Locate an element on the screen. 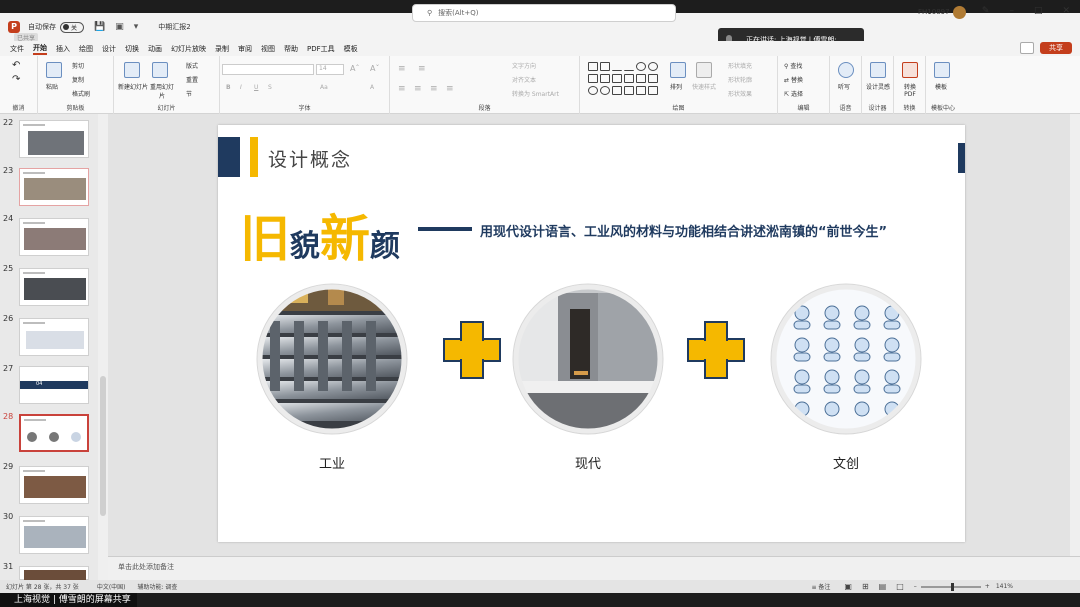 This screenshot has height=607, width=1080. paste-button: 粘贴 is located at coordinates (52, 86).